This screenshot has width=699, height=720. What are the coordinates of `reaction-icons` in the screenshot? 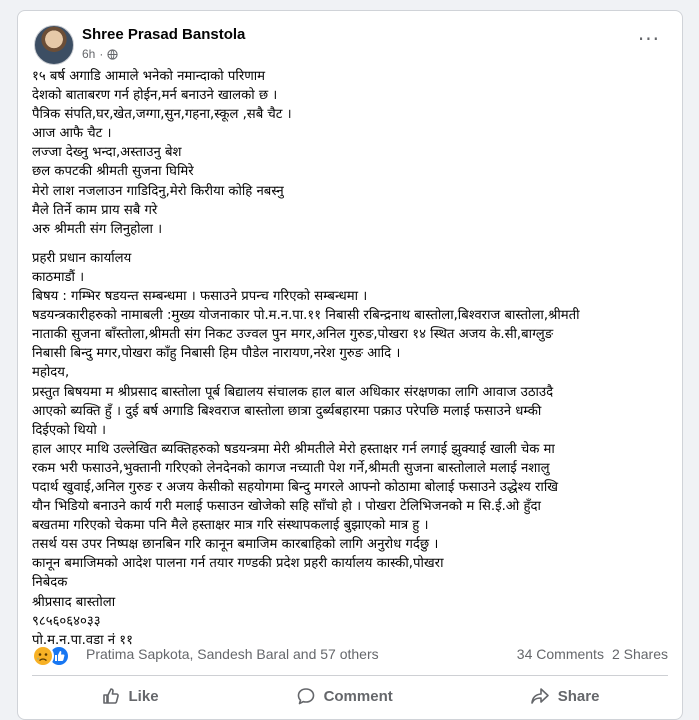 It's located at (52, 656).